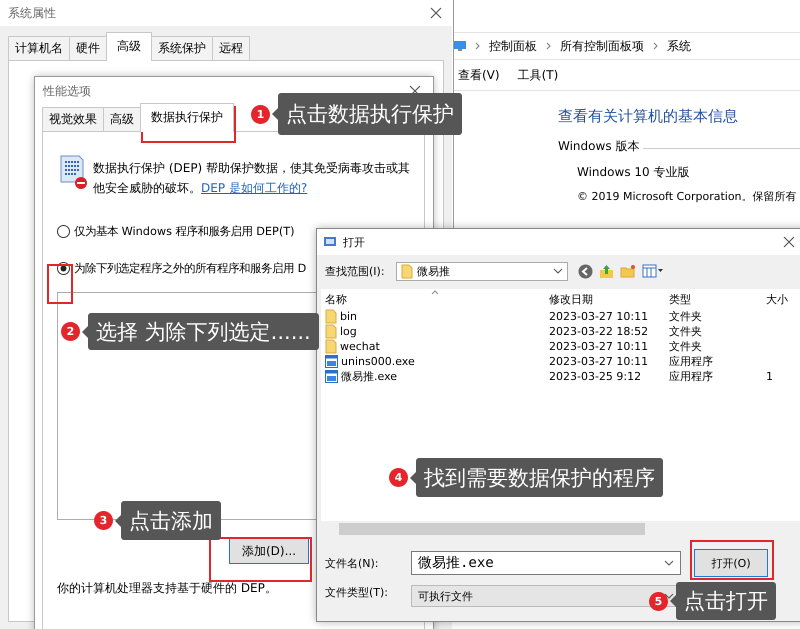 The image size is (800, 629). I want to click on description-text: 数据执行保护 (DEP) 帮助保护数据，使其免受病毒攻击或其他安全威胁的破坏。DEP 是如何工作的?, so click(252, 178).